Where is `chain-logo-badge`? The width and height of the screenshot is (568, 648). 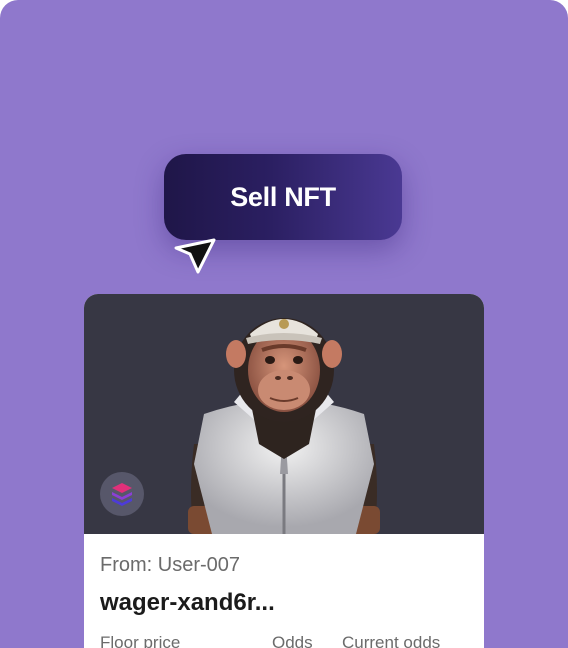
chain-logo-badge is located at coordinates (122, 494).